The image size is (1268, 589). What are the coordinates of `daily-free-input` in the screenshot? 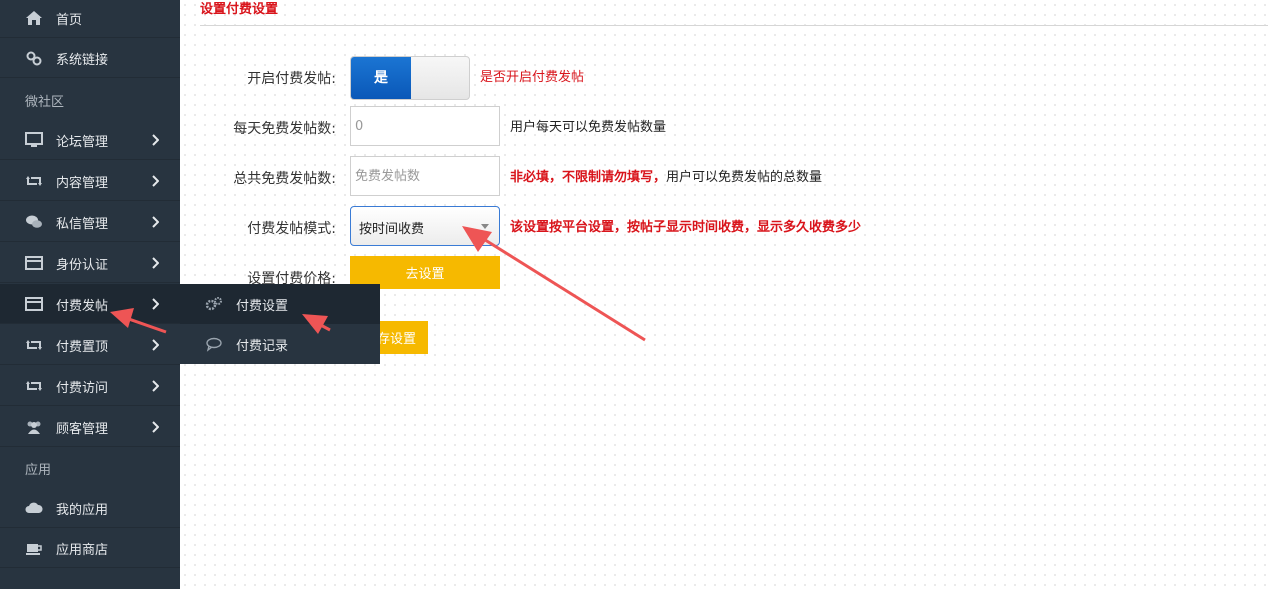 It's located at (425, 126).